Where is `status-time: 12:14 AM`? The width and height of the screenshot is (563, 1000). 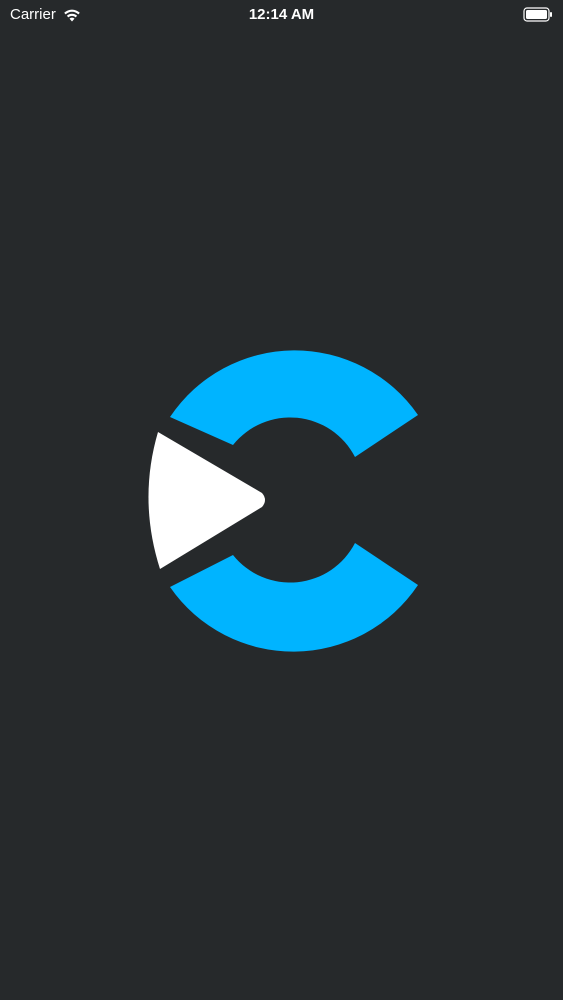
status-time: 12:14 AM is located at coordinates (281, 14).